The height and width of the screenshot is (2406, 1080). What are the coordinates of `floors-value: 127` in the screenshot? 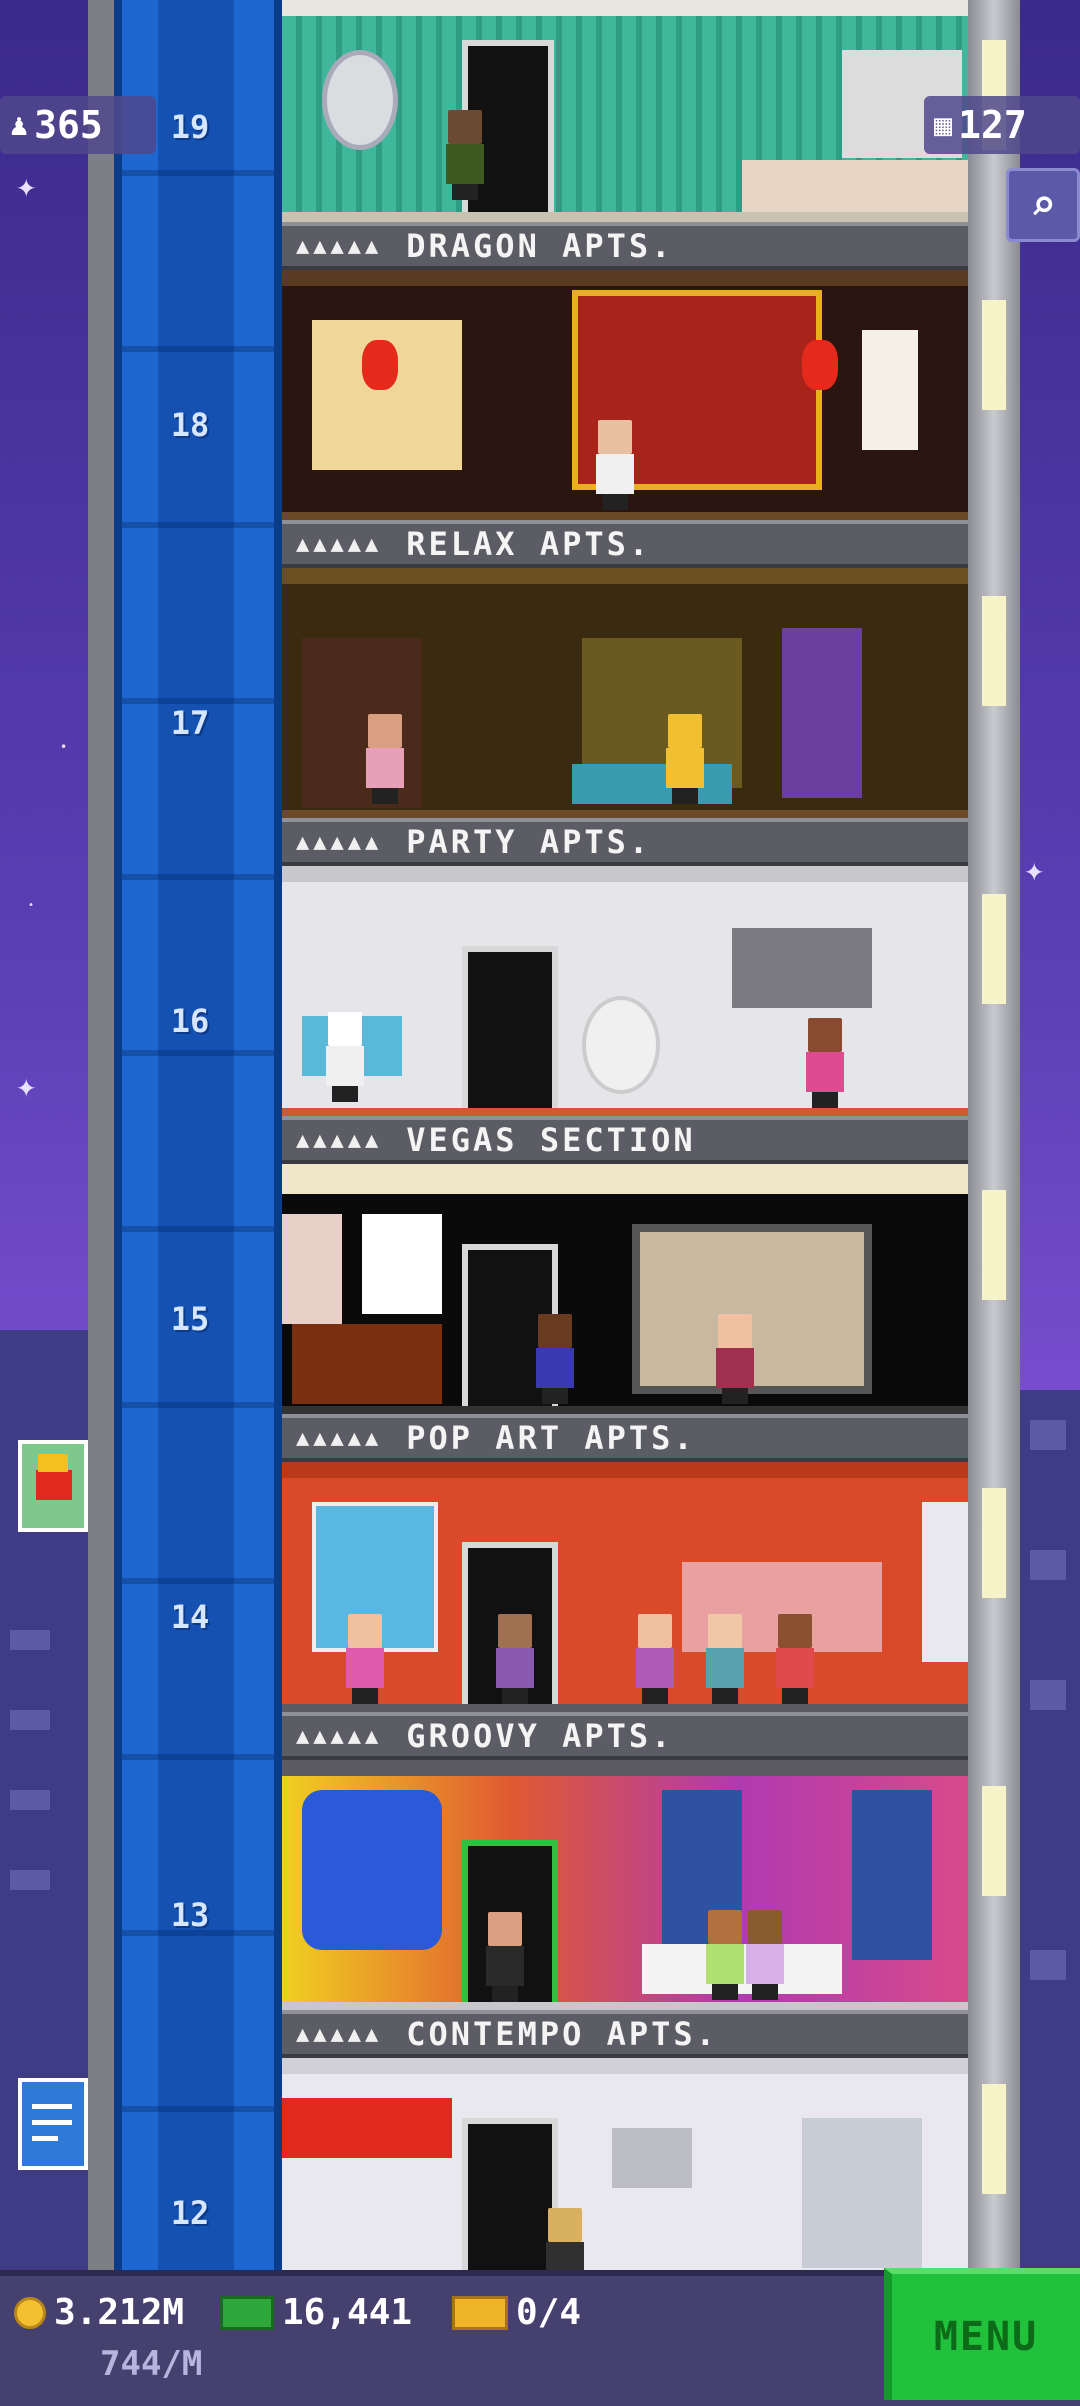 It's located at (992, 125).